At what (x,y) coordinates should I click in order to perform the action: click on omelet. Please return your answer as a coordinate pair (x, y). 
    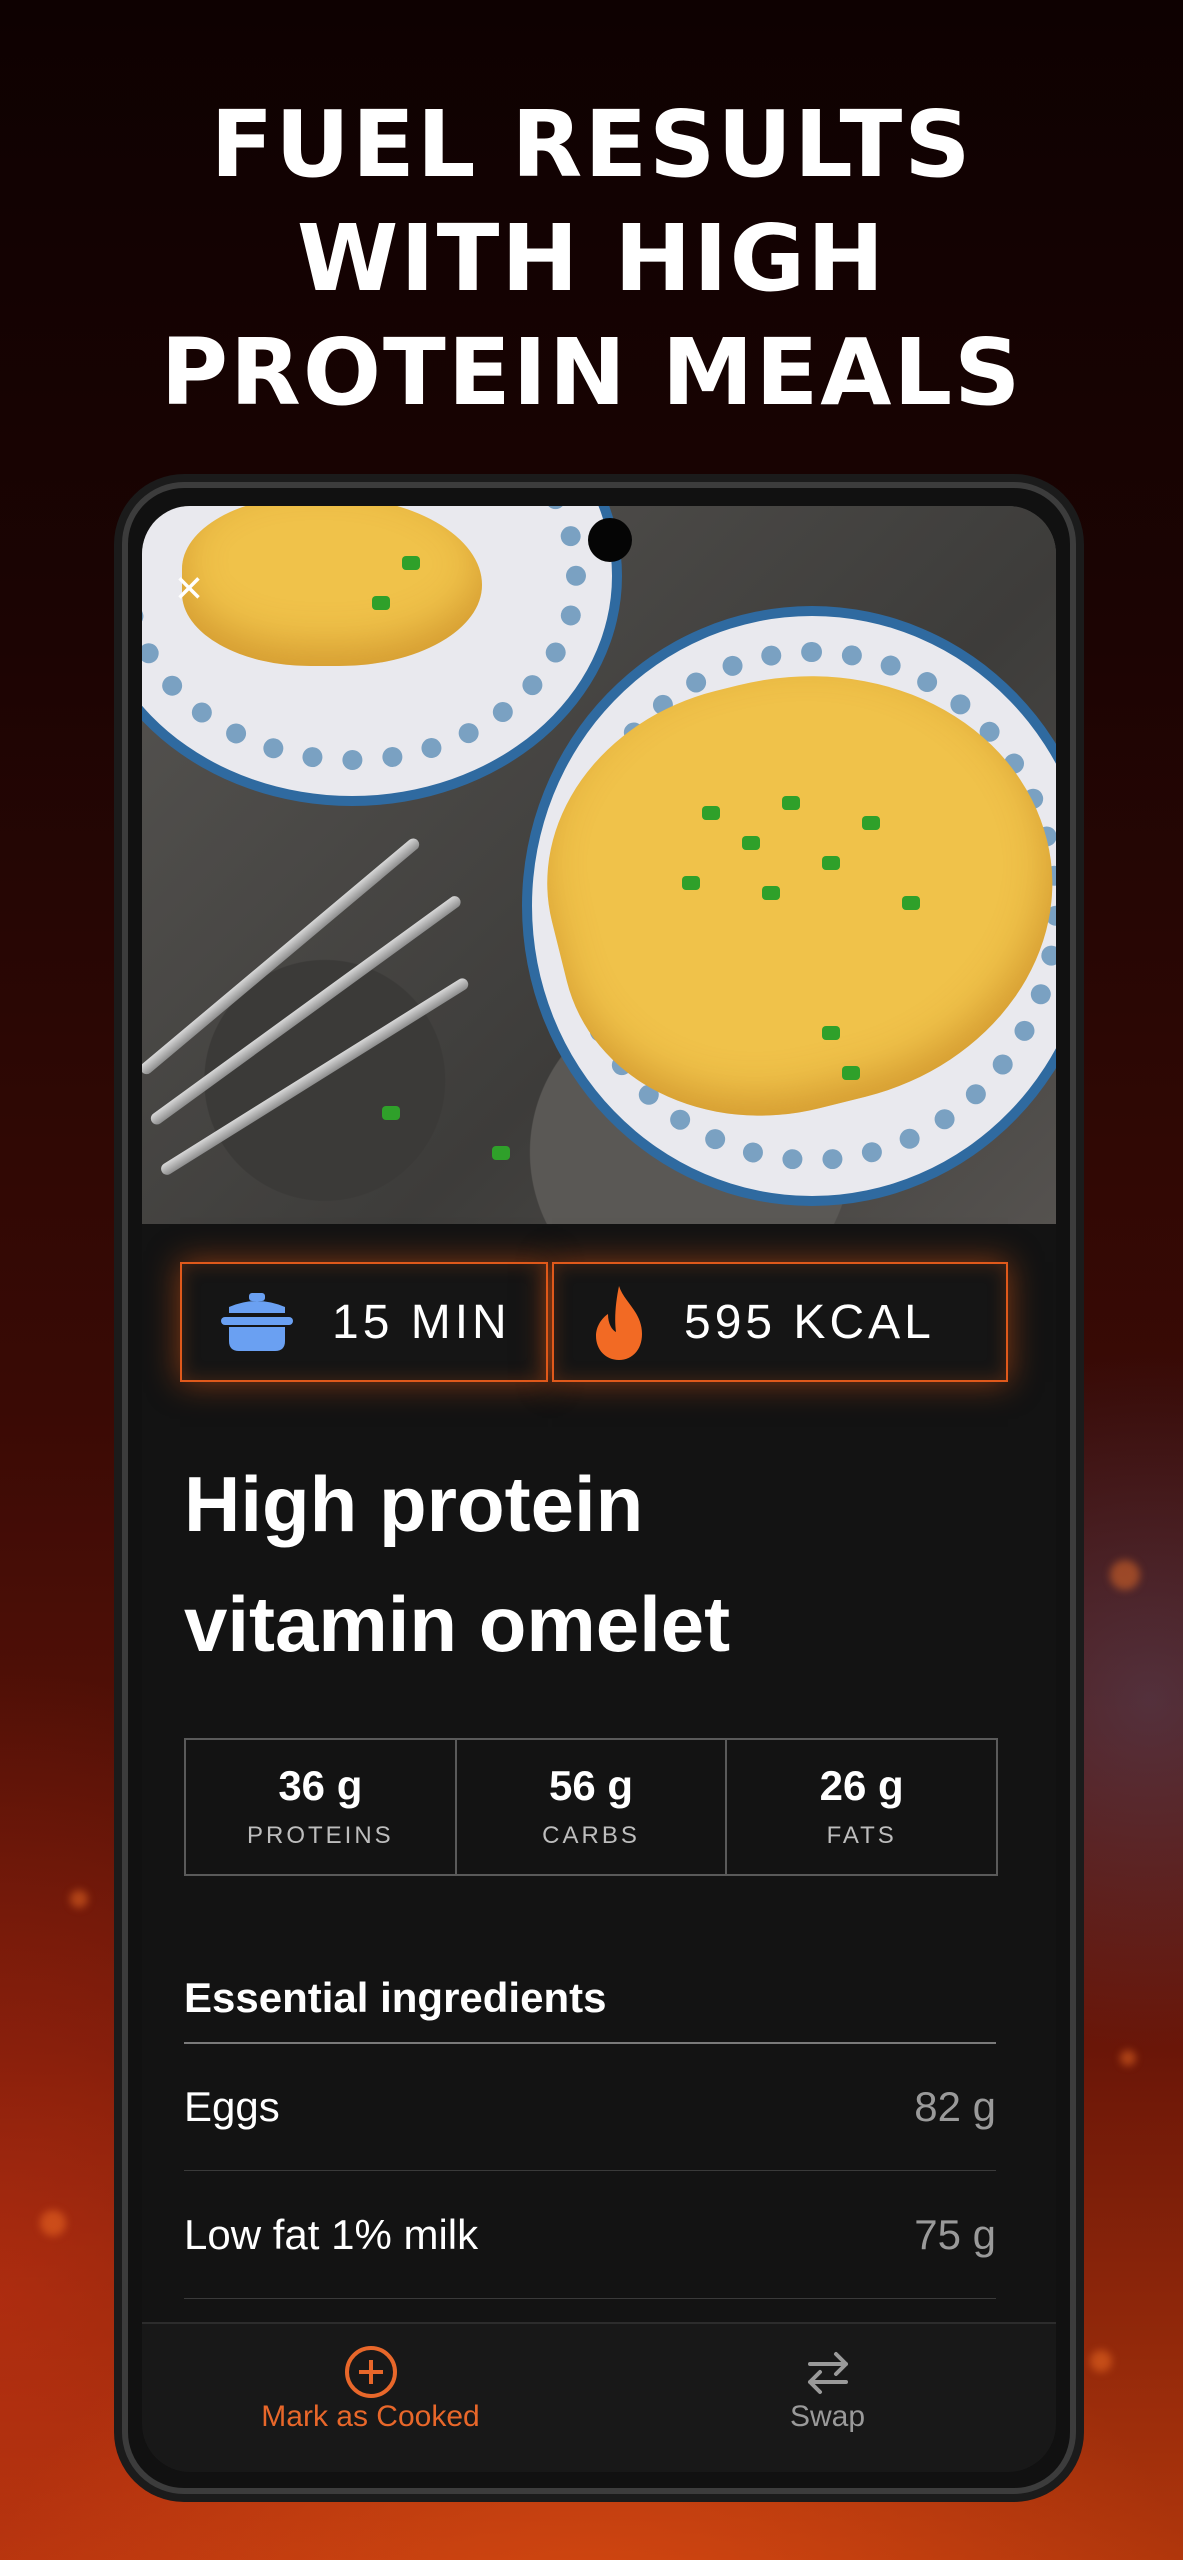
    Looking at the image, I should click on (332, 586).